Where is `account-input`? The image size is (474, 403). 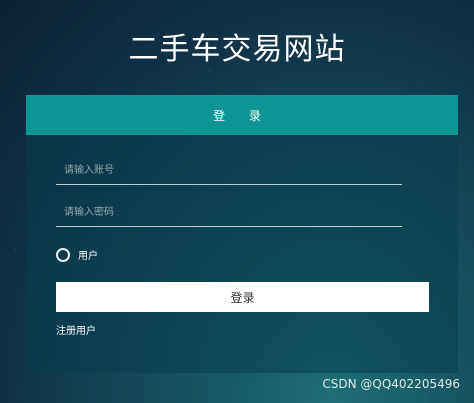
account-input is located at coordinates (229, 171).